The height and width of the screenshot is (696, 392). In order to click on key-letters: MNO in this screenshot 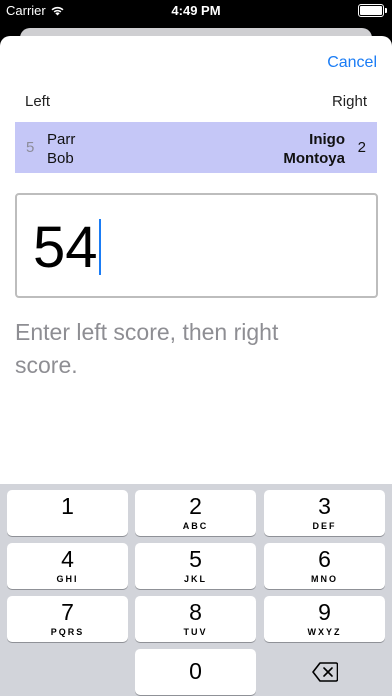, I will do `click(324, 579)`.